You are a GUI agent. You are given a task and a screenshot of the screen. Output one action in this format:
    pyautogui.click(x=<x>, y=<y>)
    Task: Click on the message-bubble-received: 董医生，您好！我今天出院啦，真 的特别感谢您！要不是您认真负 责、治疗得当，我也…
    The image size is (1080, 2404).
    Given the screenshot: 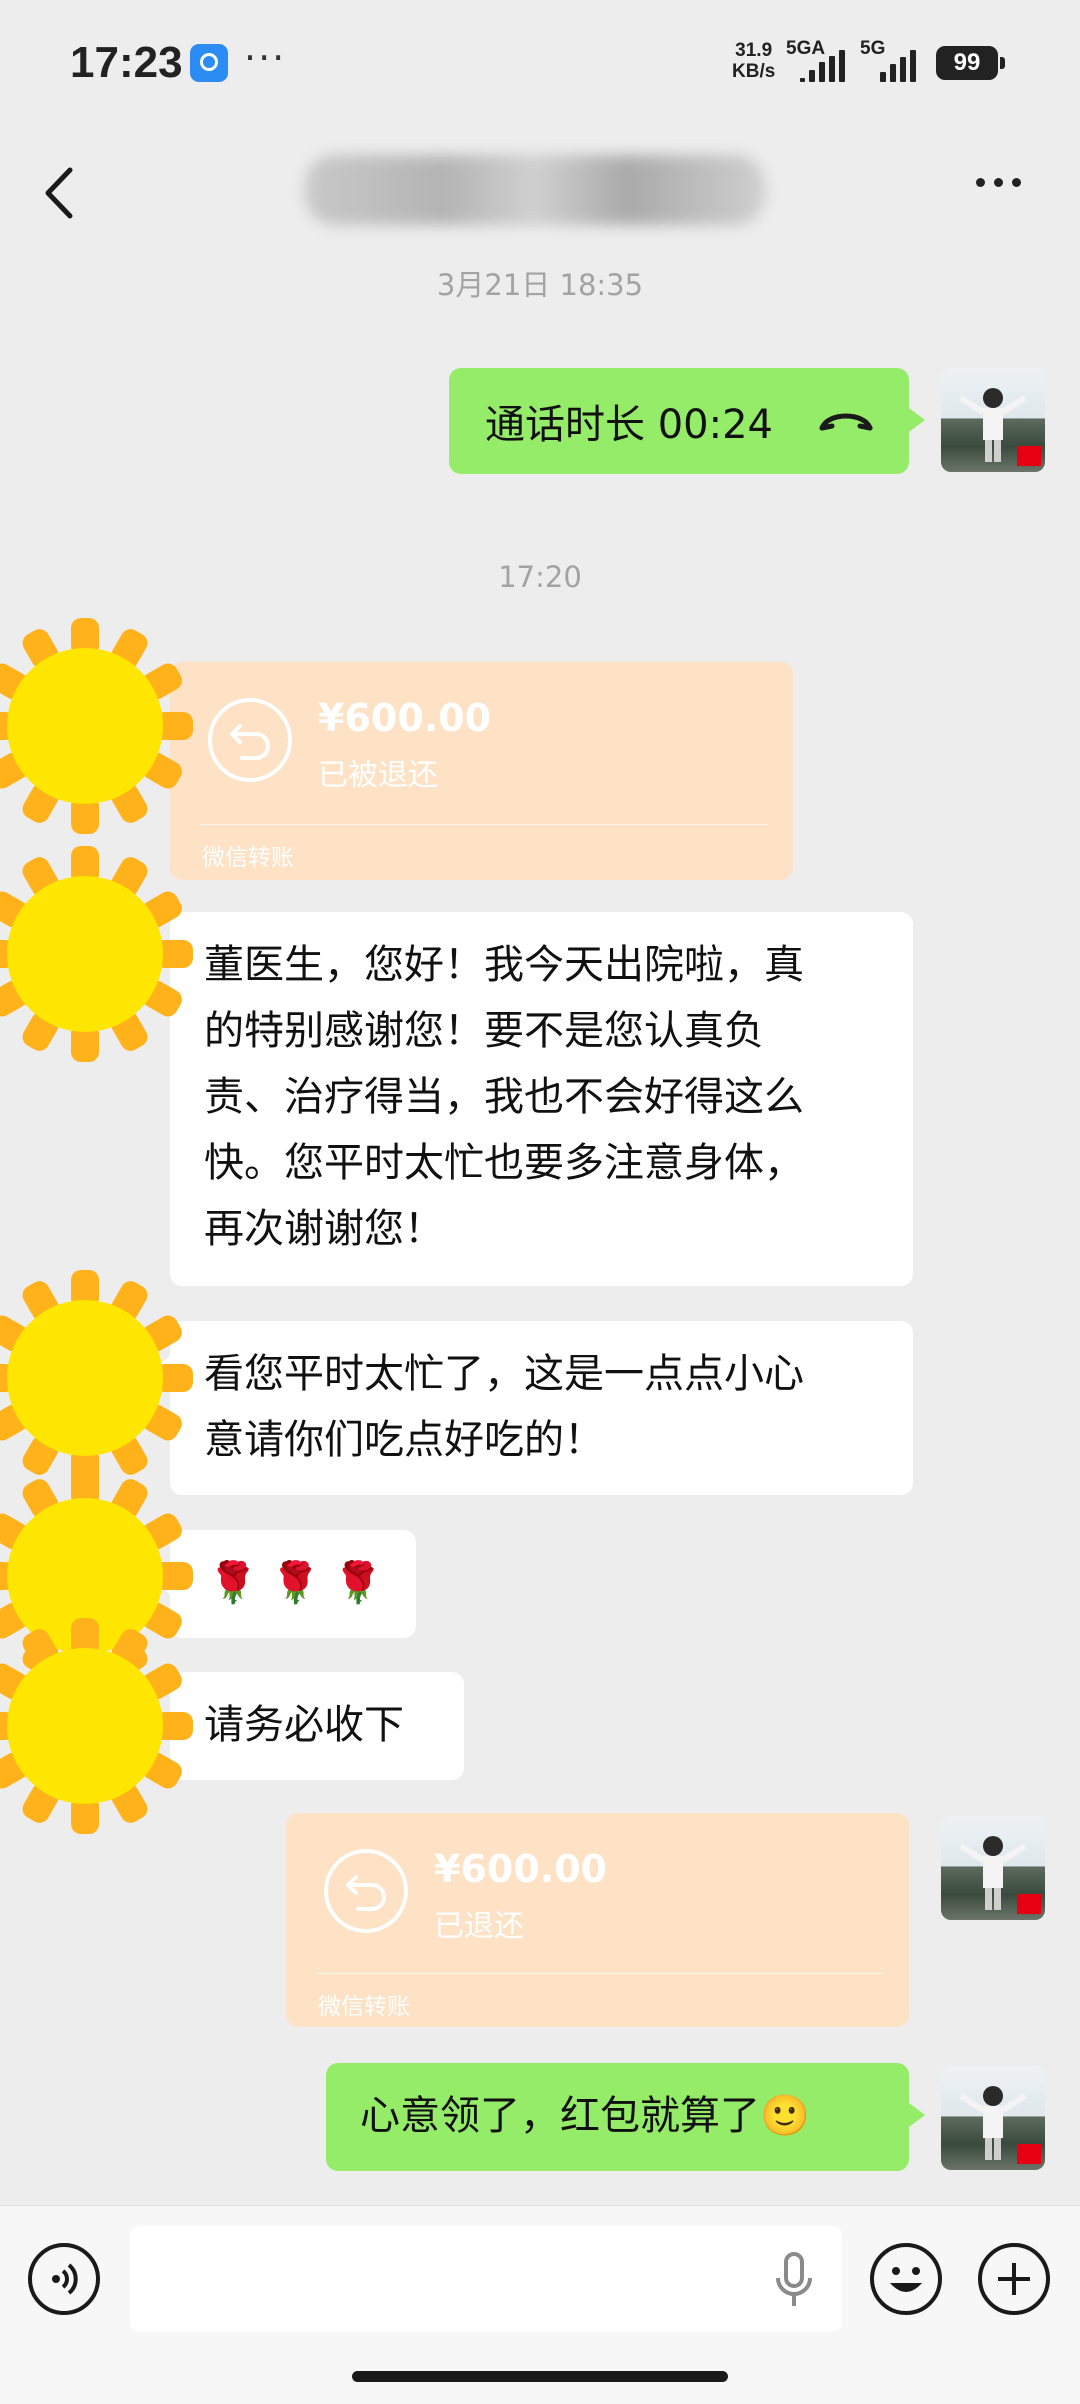 What is the action you would take?
    pyautogui.click(x=541, y=1099)
    